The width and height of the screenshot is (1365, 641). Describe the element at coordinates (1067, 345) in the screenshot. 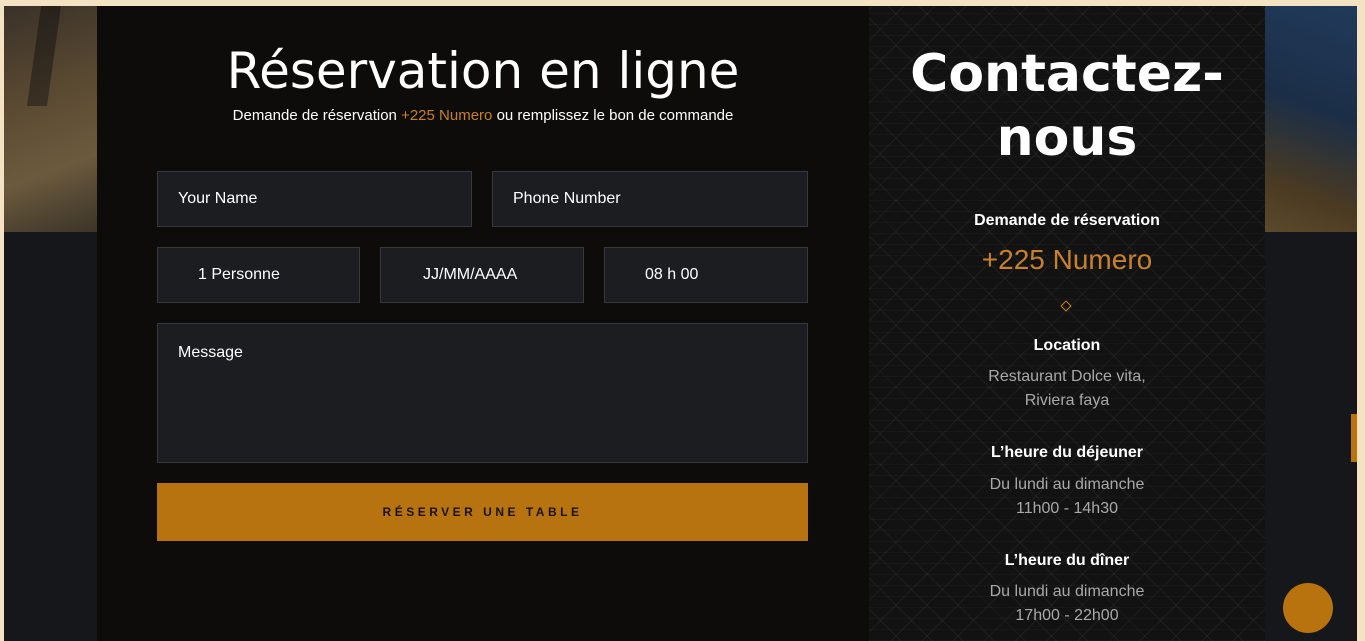

I see `location-label: Location` at that location.